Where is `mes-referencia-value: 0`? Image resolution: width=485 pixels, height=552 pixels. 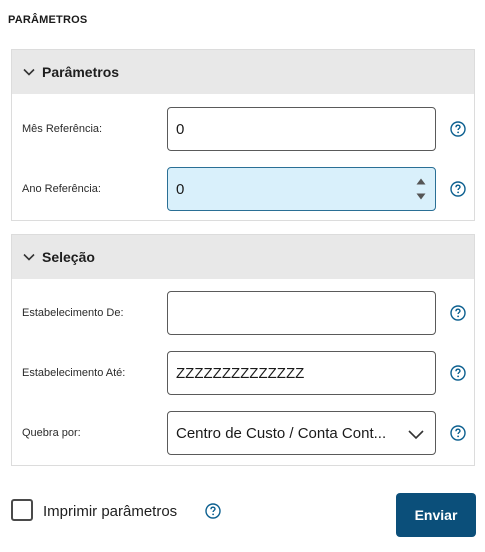 mes-referencia-value: 0 is located at coordinates (180, 129).